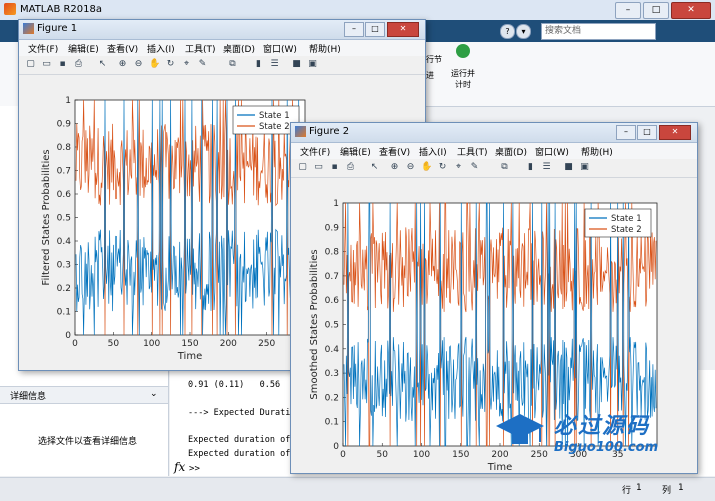  Describe the element at coordinates (179, 467) in the screenshot. I see `function-browser-icon: fx` at that location.